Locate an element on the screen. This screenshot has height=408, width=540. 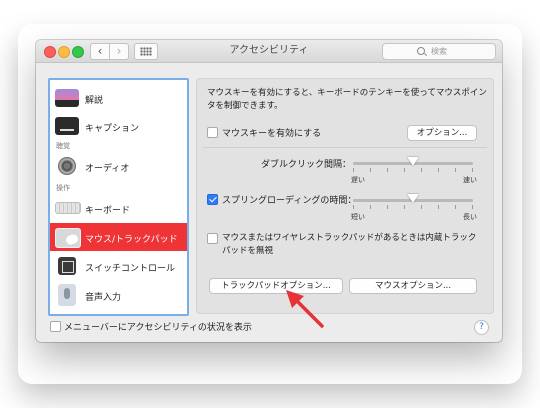
sidebar-item-switch-control: スイッチコントロール is located at coordinates (118, 266).